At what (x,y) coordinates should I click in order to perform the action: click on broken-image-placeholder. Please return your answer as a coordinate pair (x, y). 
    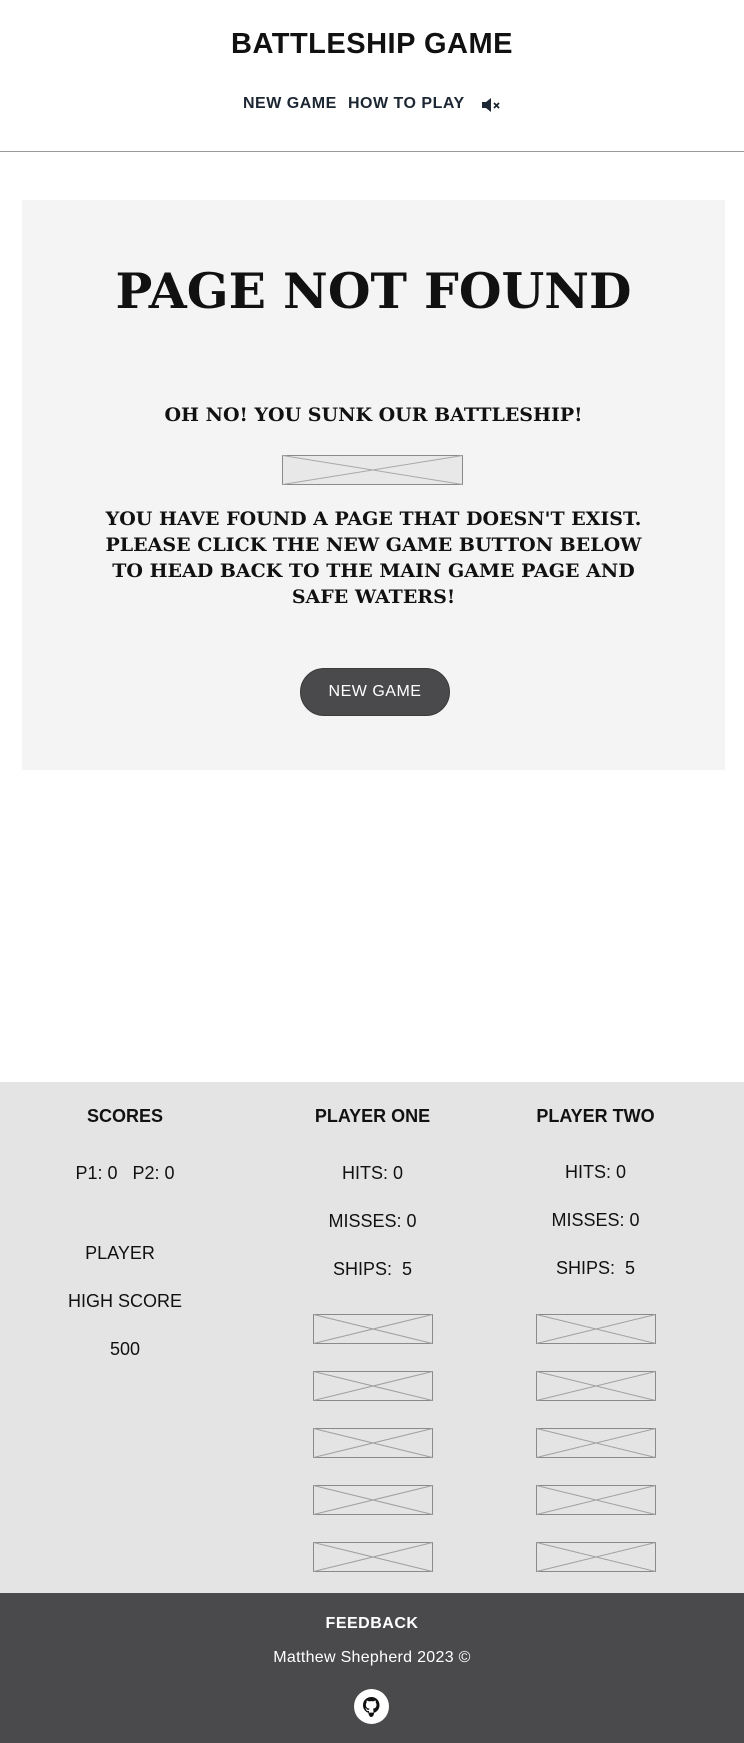
    Looking at the image, I should click on (372, 470).